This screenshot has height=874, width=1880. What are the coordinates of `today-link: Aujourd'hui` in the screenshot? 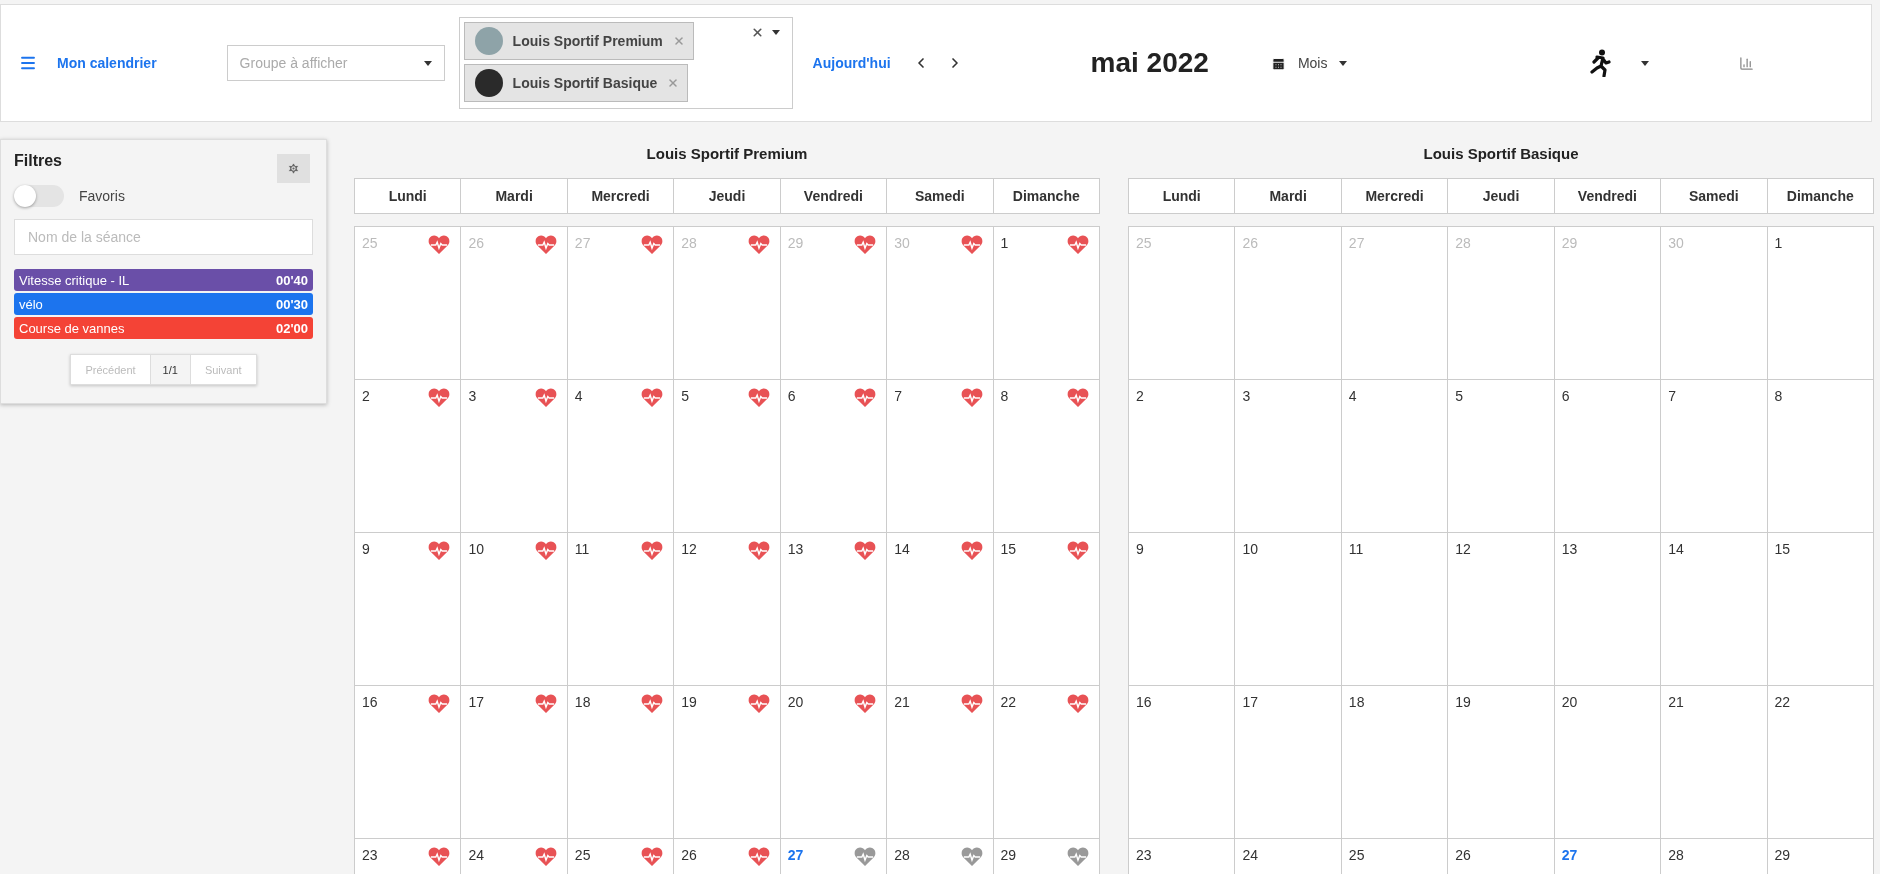 It's located at (851, 63).